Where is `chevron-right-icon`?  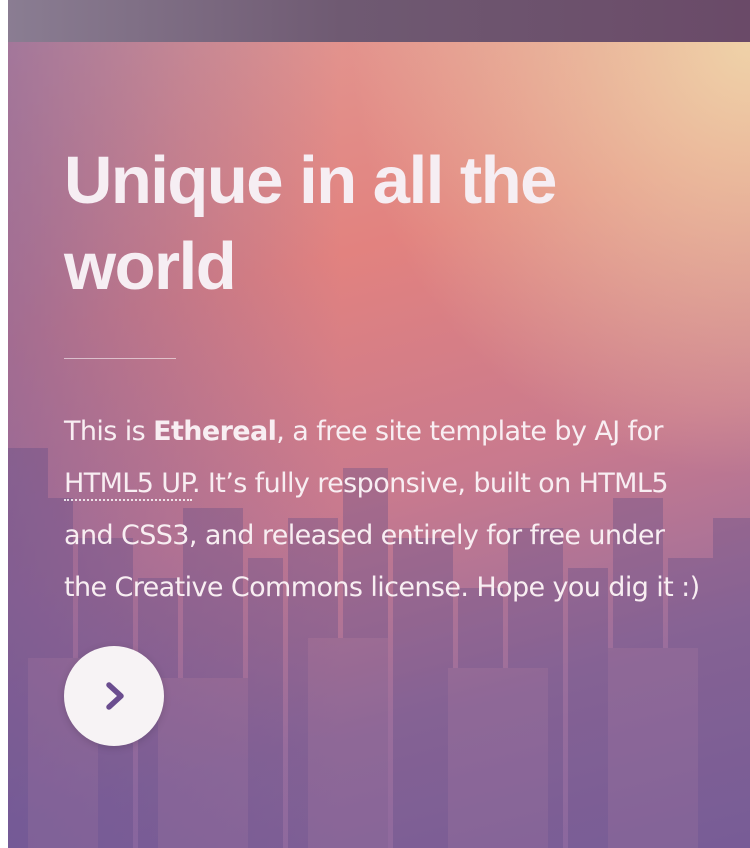
chevron-right-icon is located at coordinates (115, 696).